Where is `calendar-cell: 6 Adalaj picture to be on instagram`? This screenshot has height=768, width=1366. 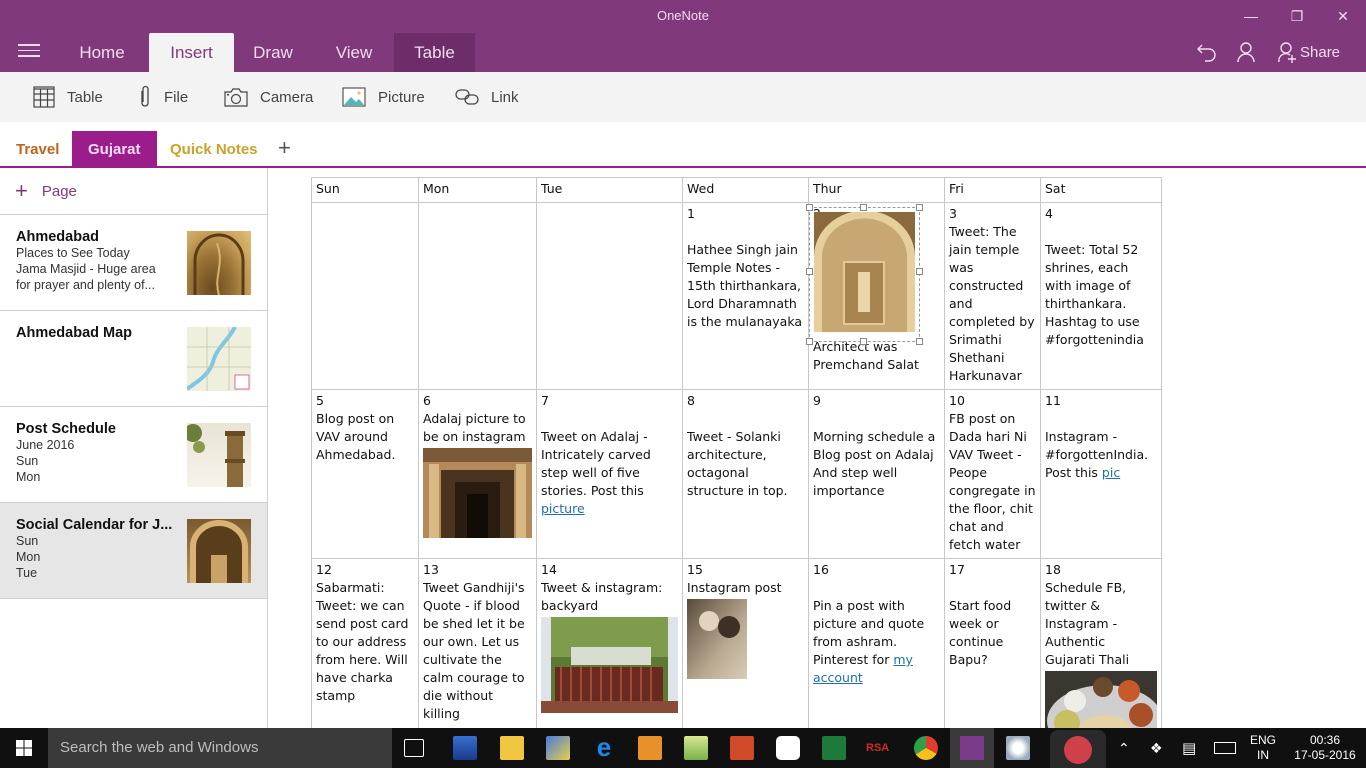 calendar-cell: 6 Adalaj picture to be on instagram is located at coordinates (477, 474).